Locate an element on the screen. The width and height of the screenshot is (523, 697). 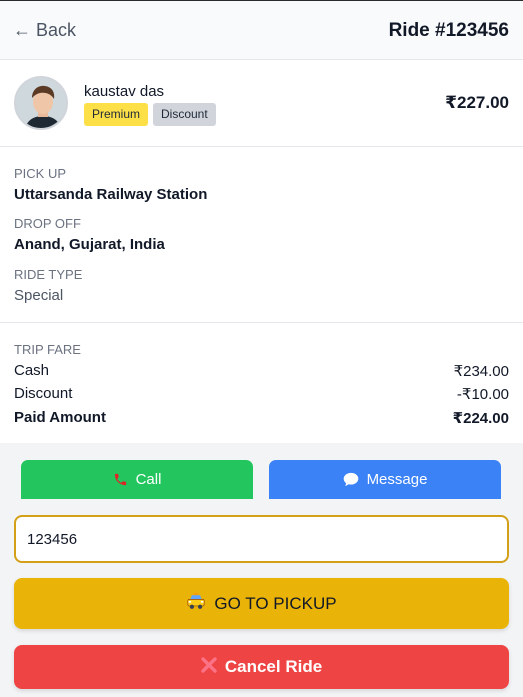
rider-card: kaustav das Premium Discount ₹227.00 is located at coordinates (261, 103).